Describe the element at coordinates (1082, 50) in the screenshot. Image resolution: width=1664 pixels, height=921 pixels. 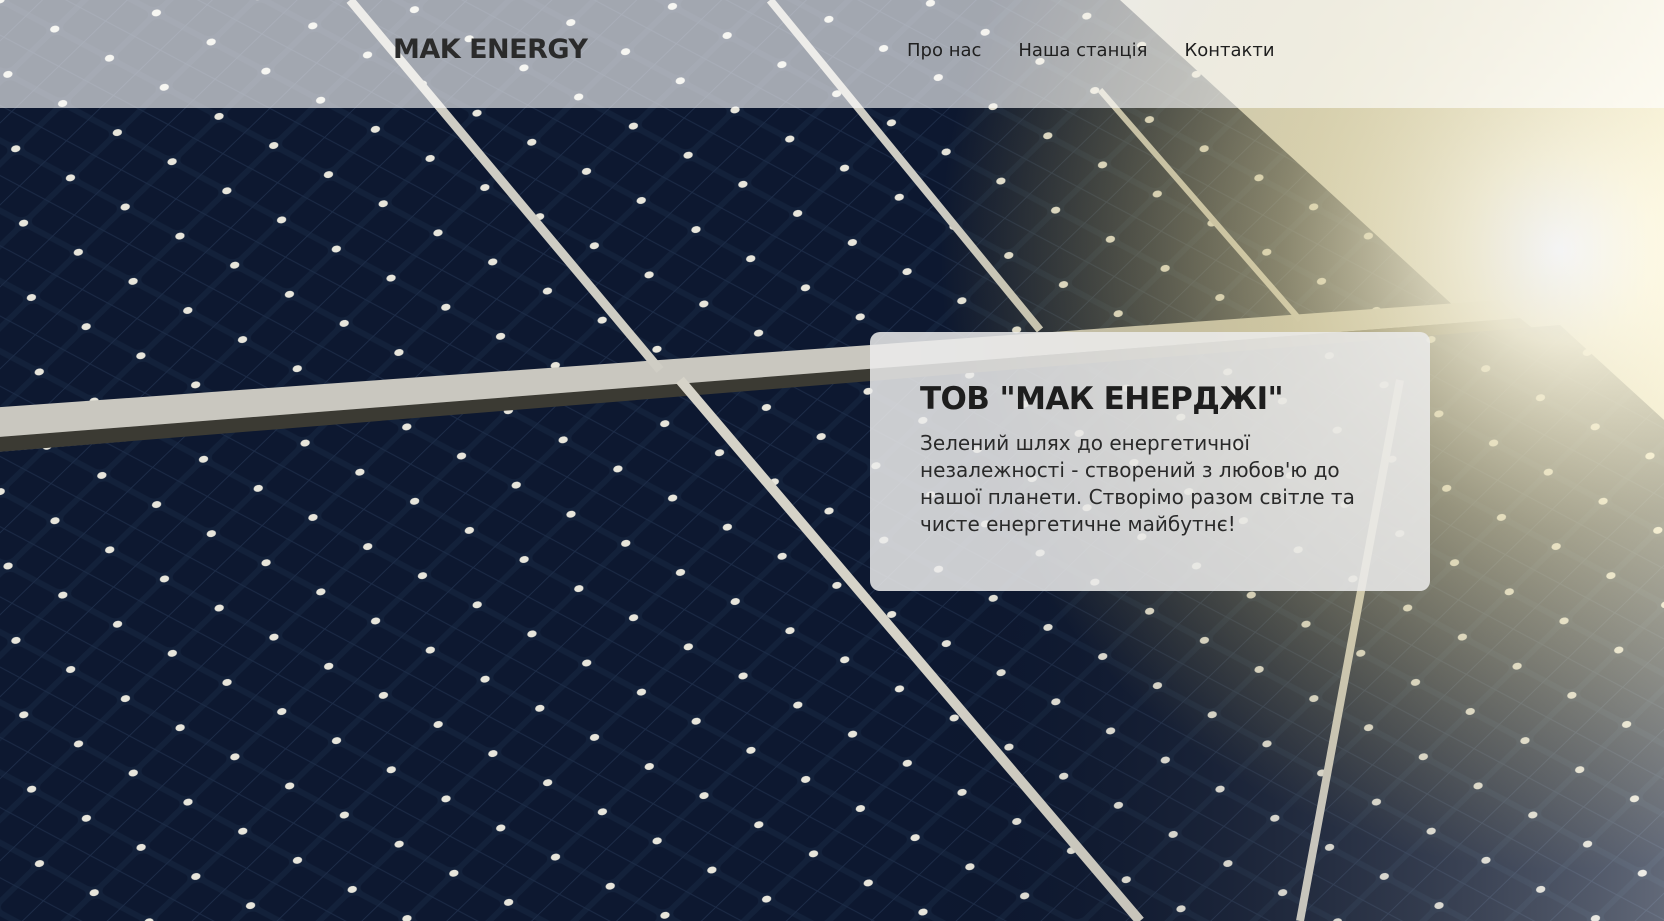
I see `nav-link-our-station: Наша станція` at that location.